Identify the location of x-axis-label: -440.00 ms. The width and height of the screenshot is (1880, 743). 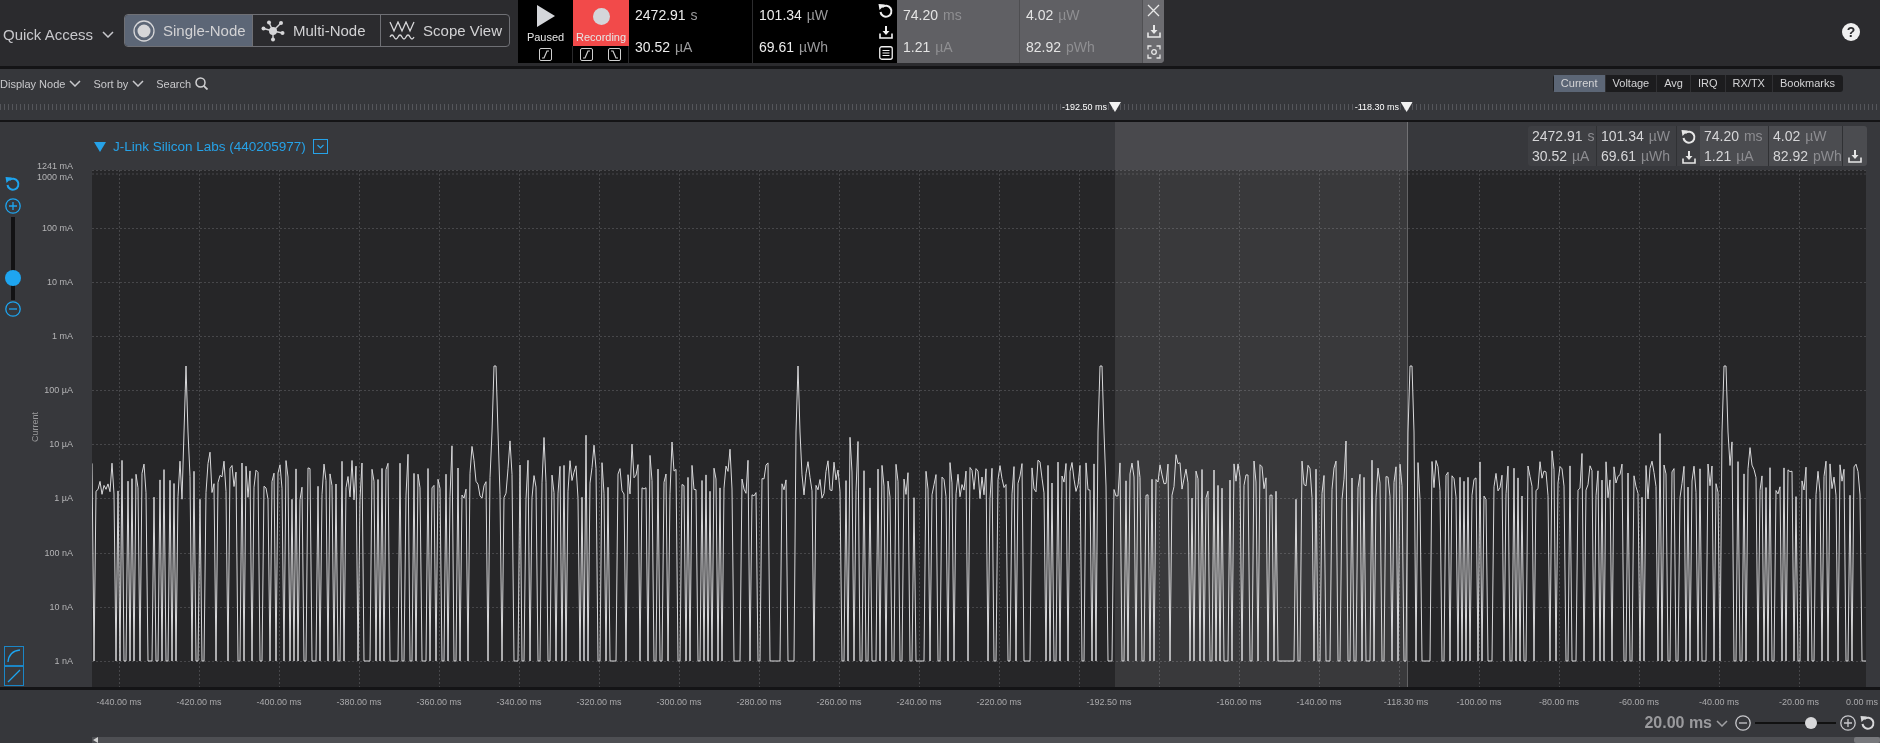
(119, 702).